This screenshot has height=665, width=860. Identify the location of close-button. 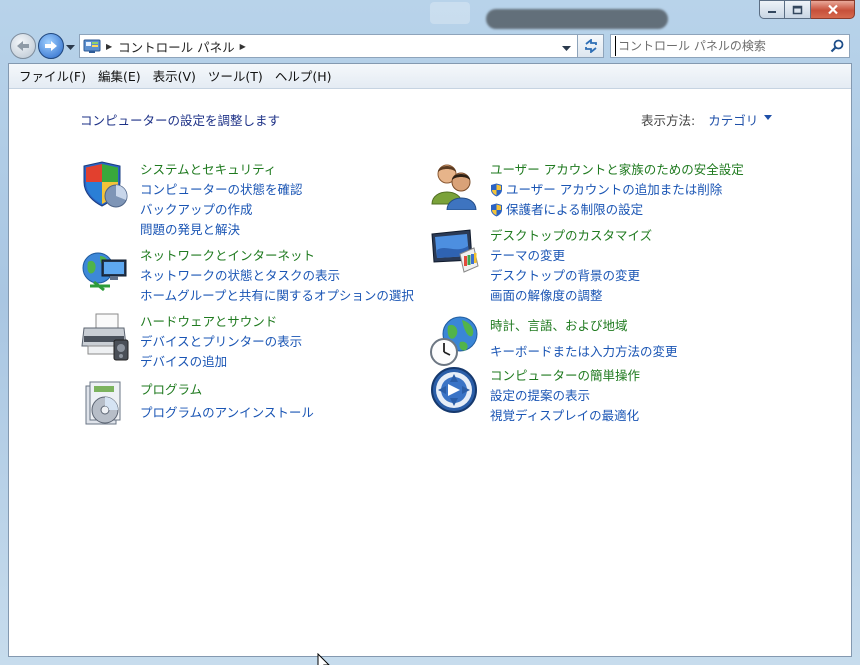
(833, 9).